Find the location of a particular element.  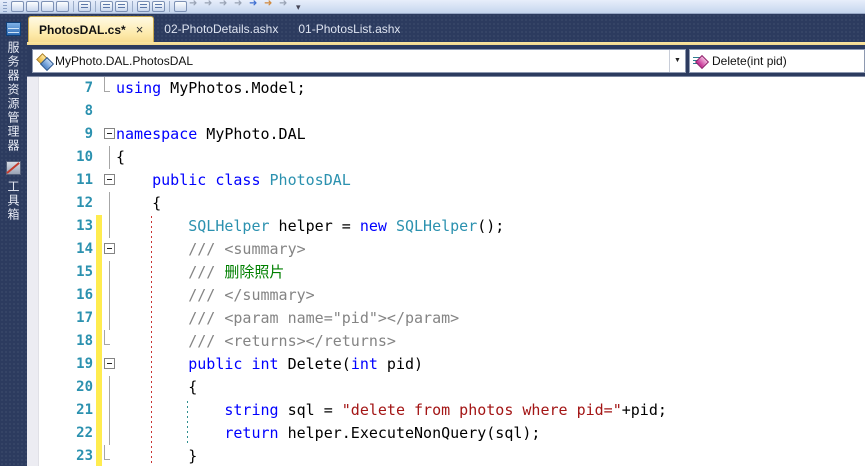

code-token: } is located at coordinates (157, 456).